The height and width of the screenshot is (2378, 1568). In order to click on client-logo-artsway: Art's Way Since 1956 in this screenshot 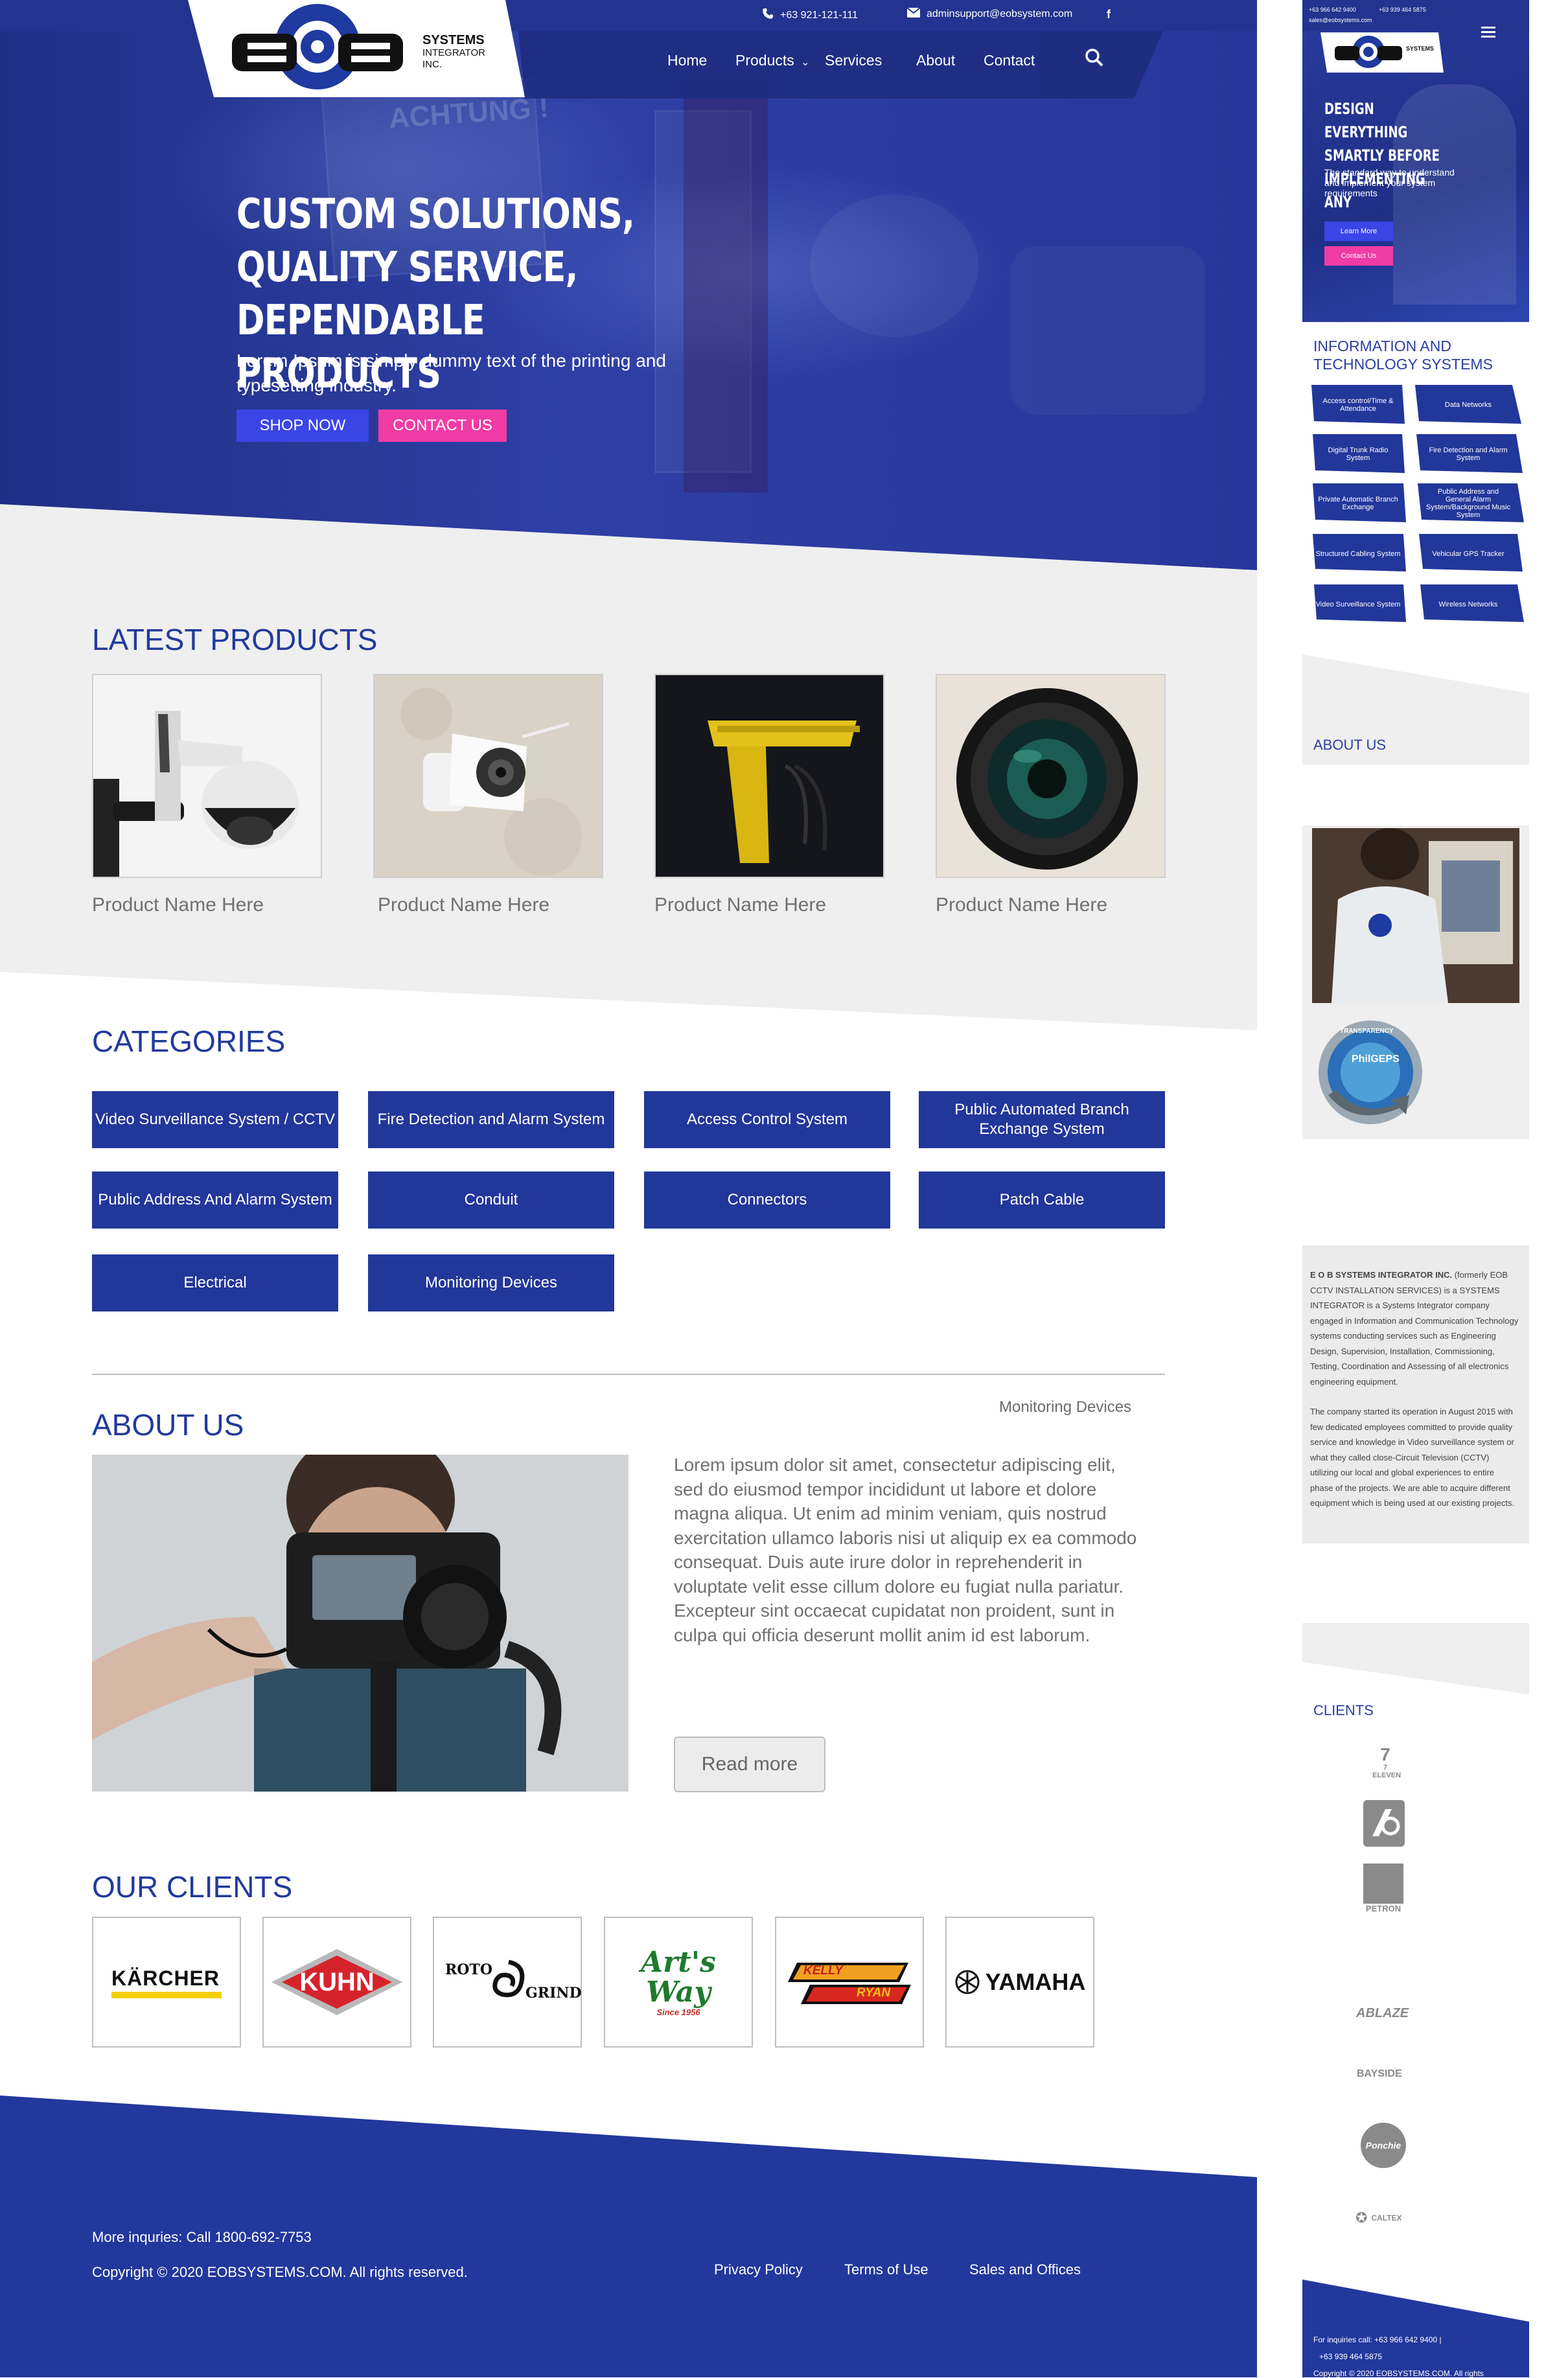, I will do `click(678, 1982)`.